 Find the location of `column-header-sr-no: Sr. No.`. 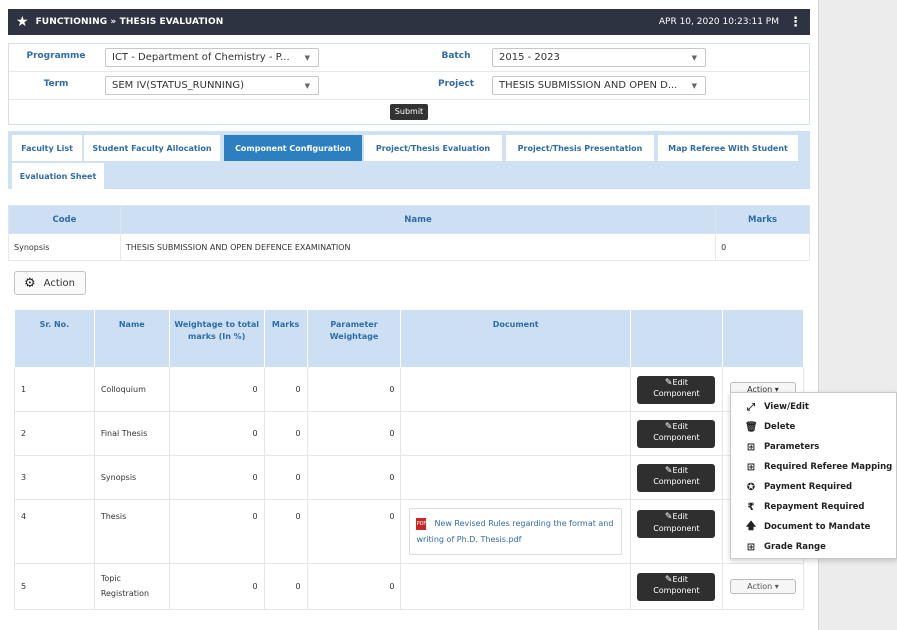

column-header-sr-no: Sr. No. is located at coordinates (54, 338).